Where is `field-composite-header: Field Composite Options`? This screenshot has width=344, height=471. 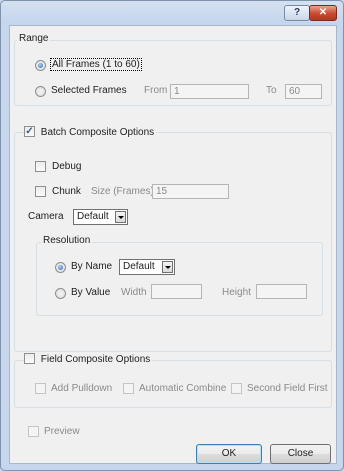 field-composite-header: Field Composite Options is located at coordinates (88, 359).